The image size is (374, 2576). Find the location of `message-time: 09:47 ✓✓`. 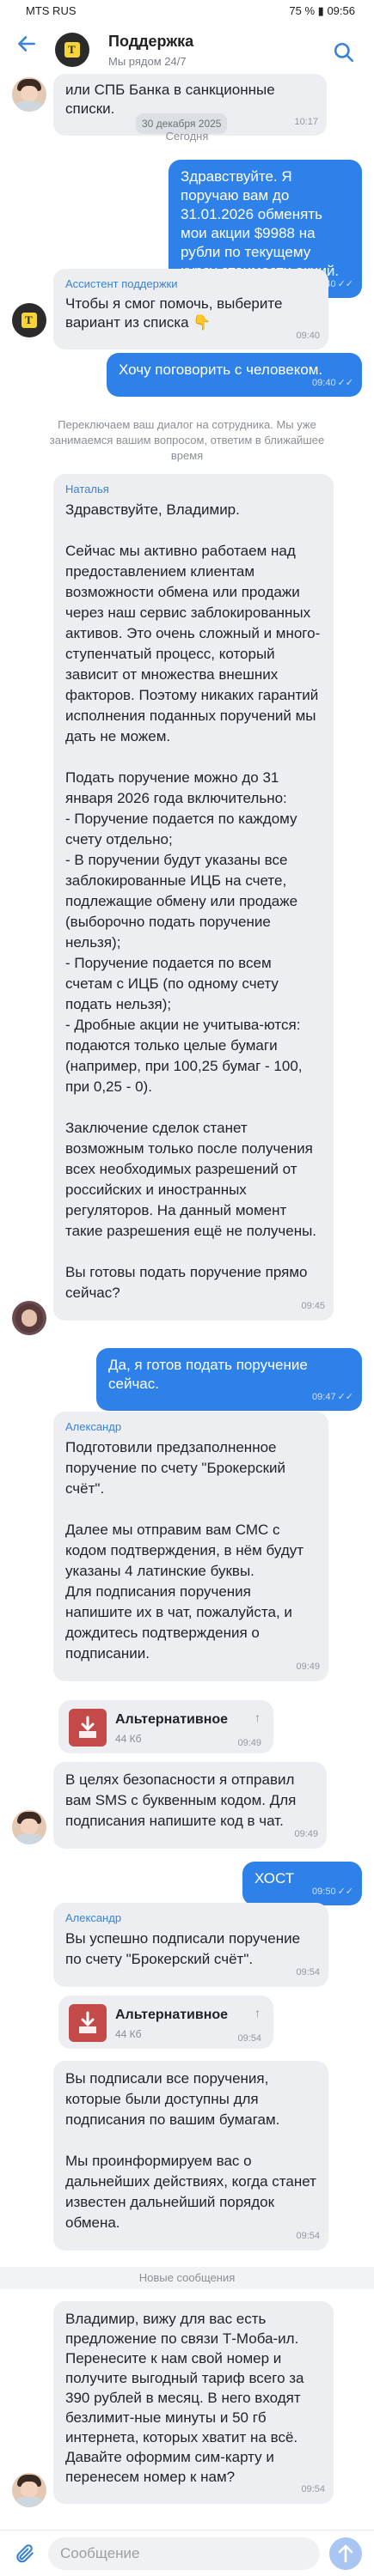

message-time: 09:47 ✓✓ is located at coordinates (332, 1397).